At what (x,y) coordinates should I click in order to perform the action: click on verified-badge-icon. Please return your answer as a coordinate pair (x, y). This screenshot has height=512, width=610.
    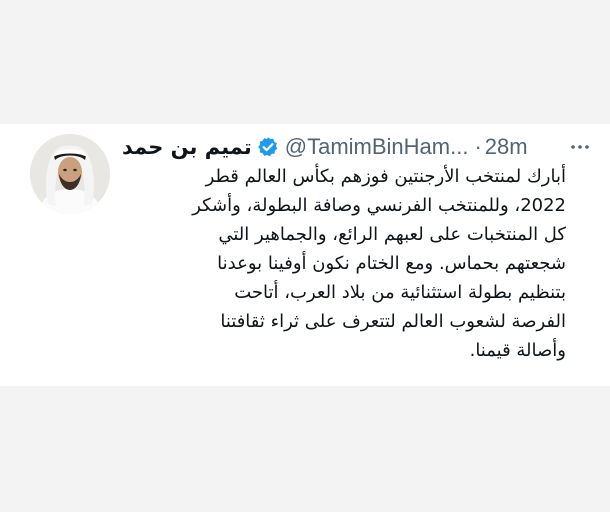
    Looking at the image, I should click on (268, 147).